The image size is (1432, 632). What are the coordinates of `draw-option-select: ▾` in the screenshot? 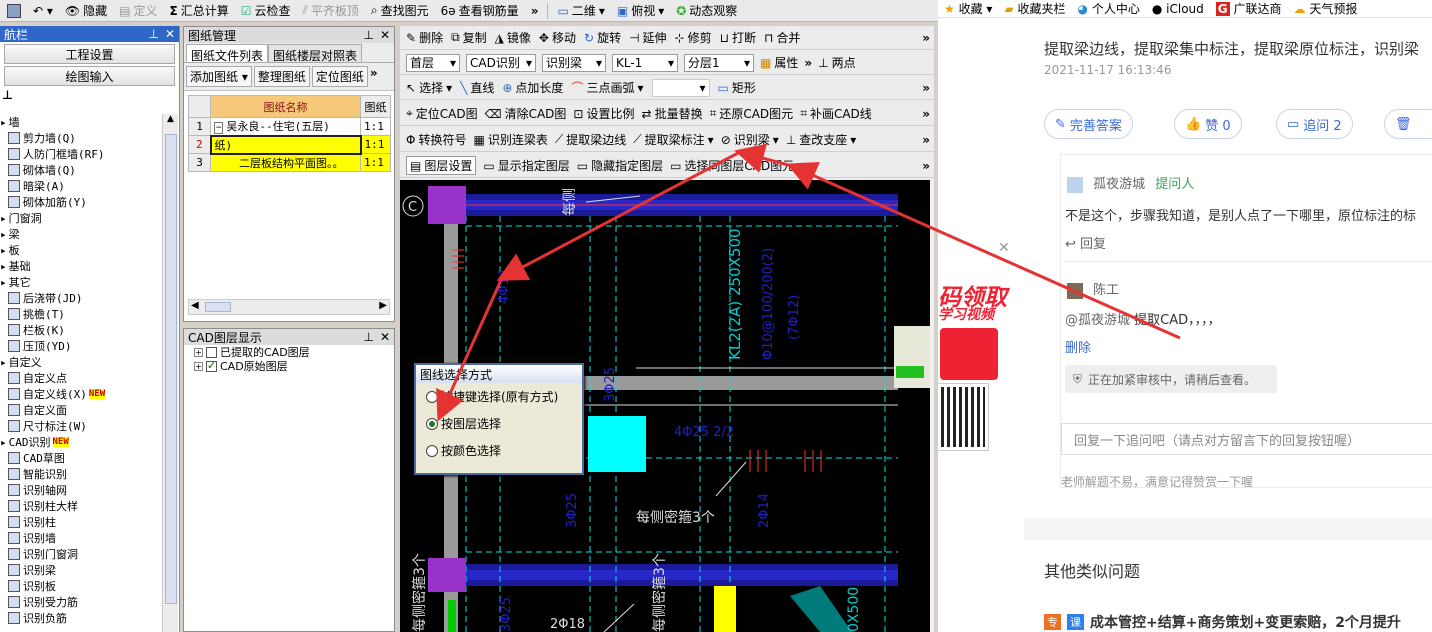 It's located at (680, 87).